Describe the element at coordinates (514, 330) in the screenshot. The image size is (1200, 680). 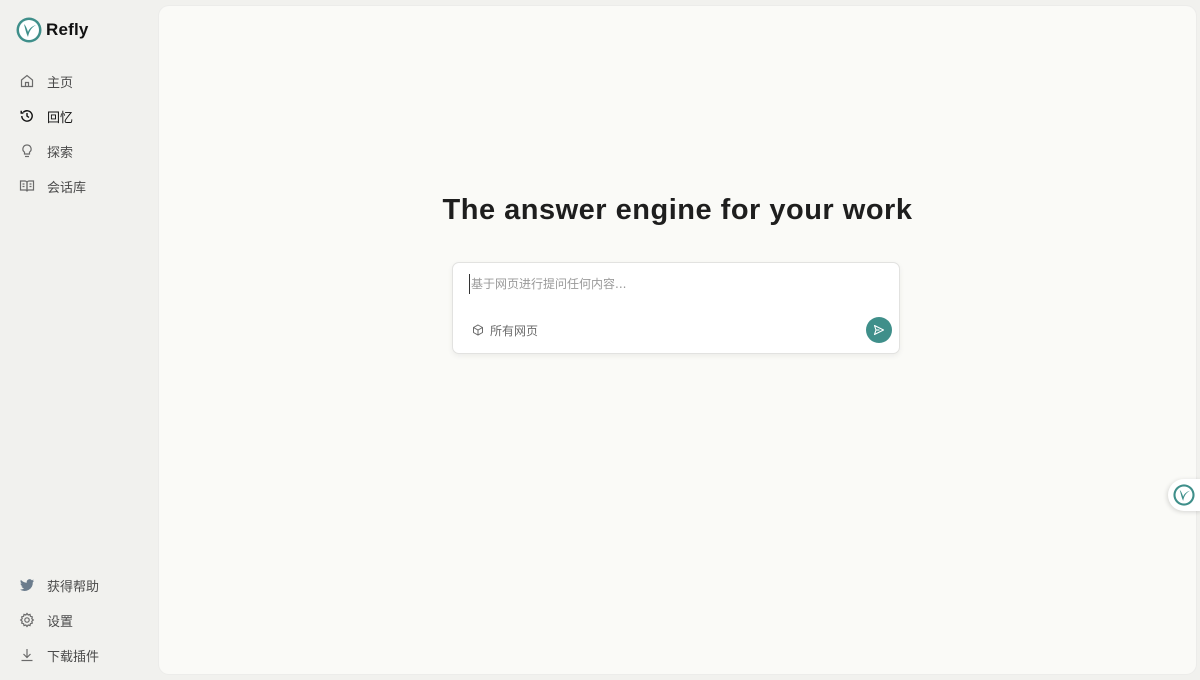
I see `scope-label: 所有网页` at that location.